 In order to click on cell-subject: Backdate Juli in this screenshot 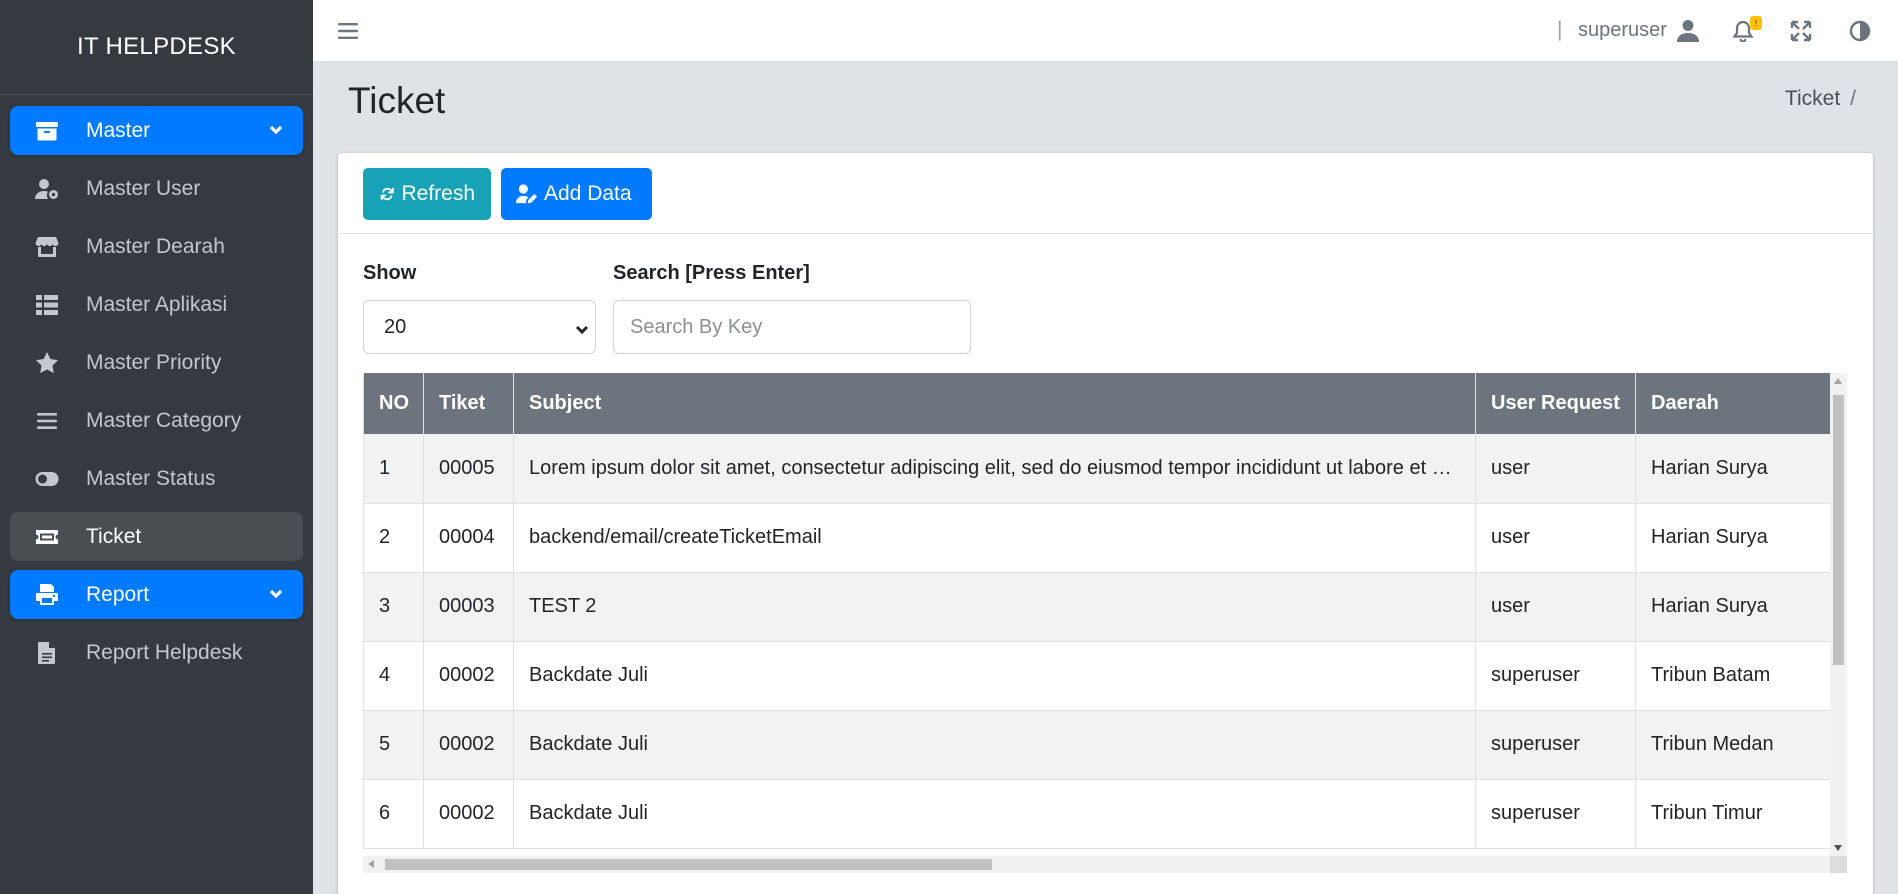, I will do `click(994, 745)`.